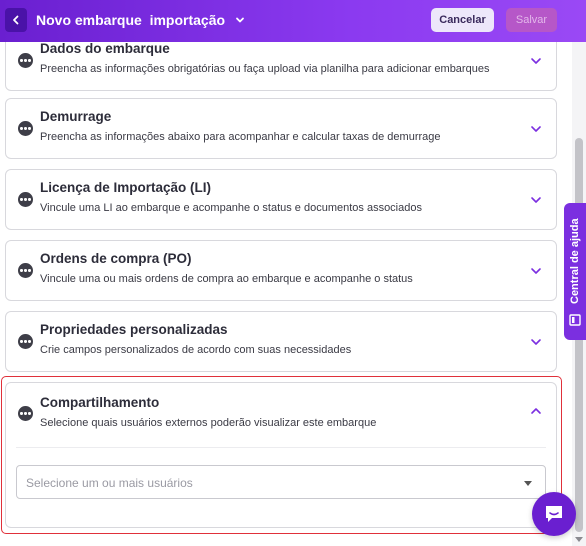  I want to click on chat-bubble-icon, so click(554, 514).